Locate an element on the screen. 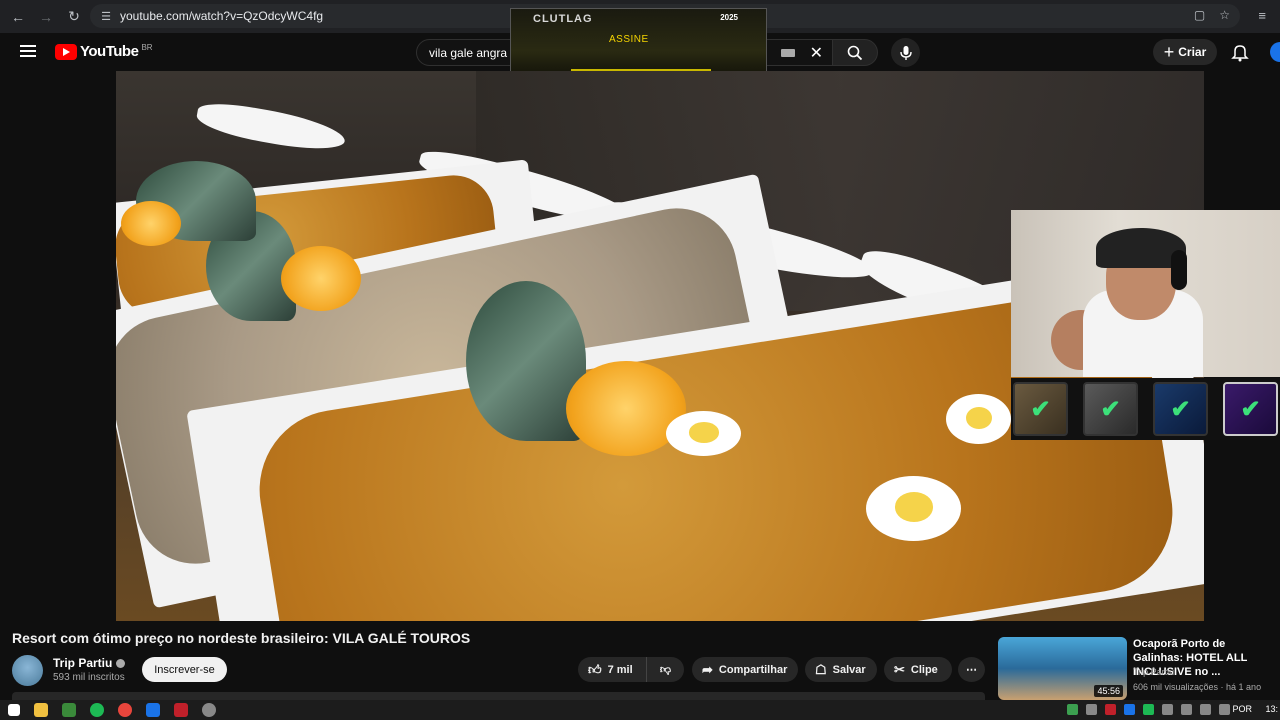  logo-text: YouTube is located at coordinates (109, 51).